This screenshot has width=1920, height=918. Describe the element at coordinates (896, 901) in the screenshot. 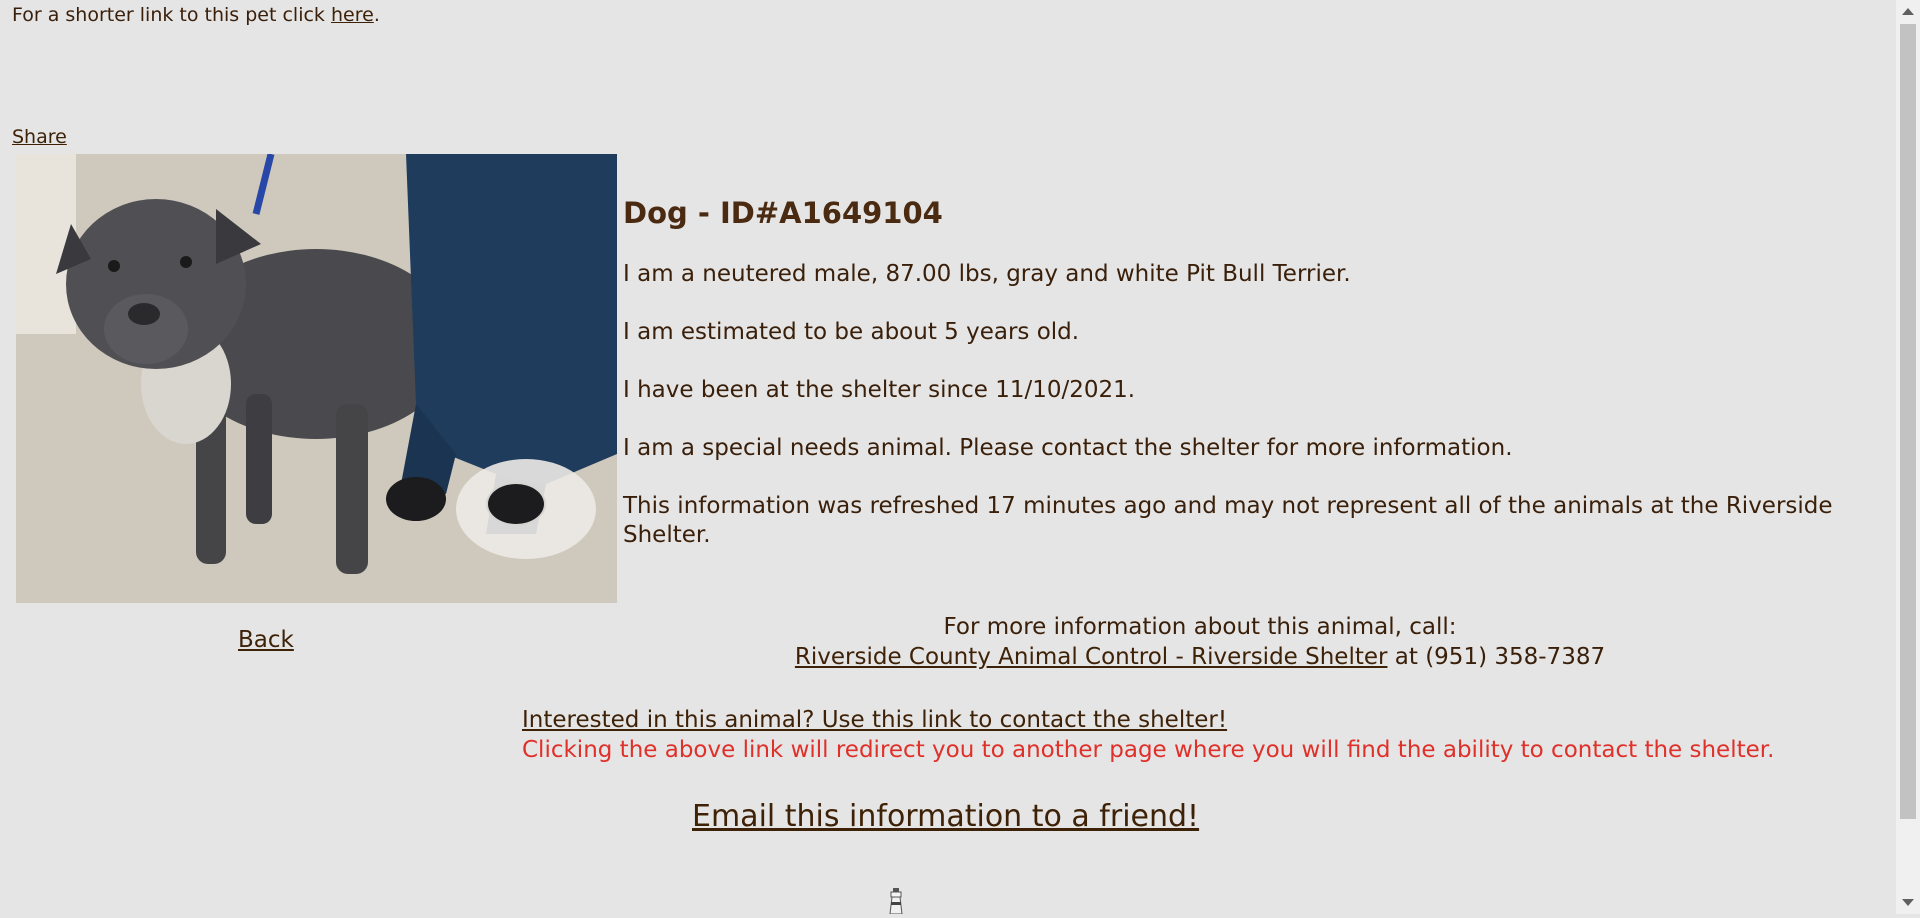

I see `lighthouse-icon` at that location.